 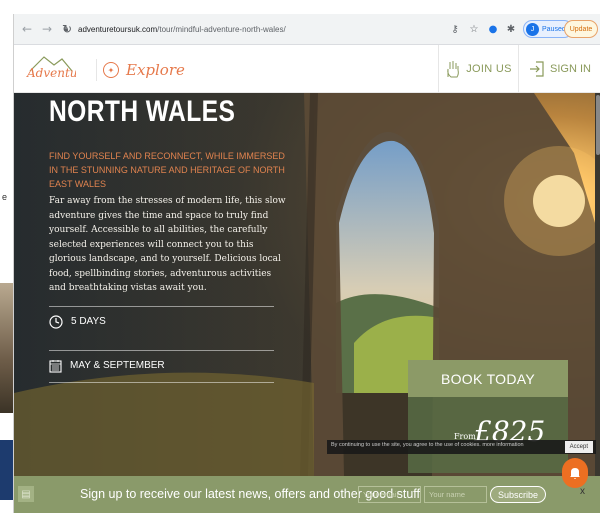 I want to click on book-today-button: BOOK TODAY, so click(x=488, y=378).